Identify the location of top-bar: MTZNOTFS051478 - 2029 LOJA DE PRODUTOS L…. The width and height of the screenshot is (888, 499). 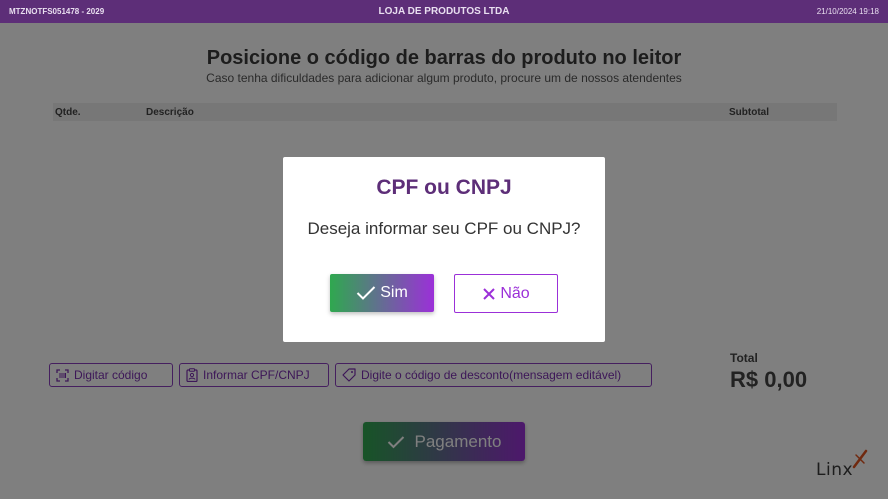
(444, 11).